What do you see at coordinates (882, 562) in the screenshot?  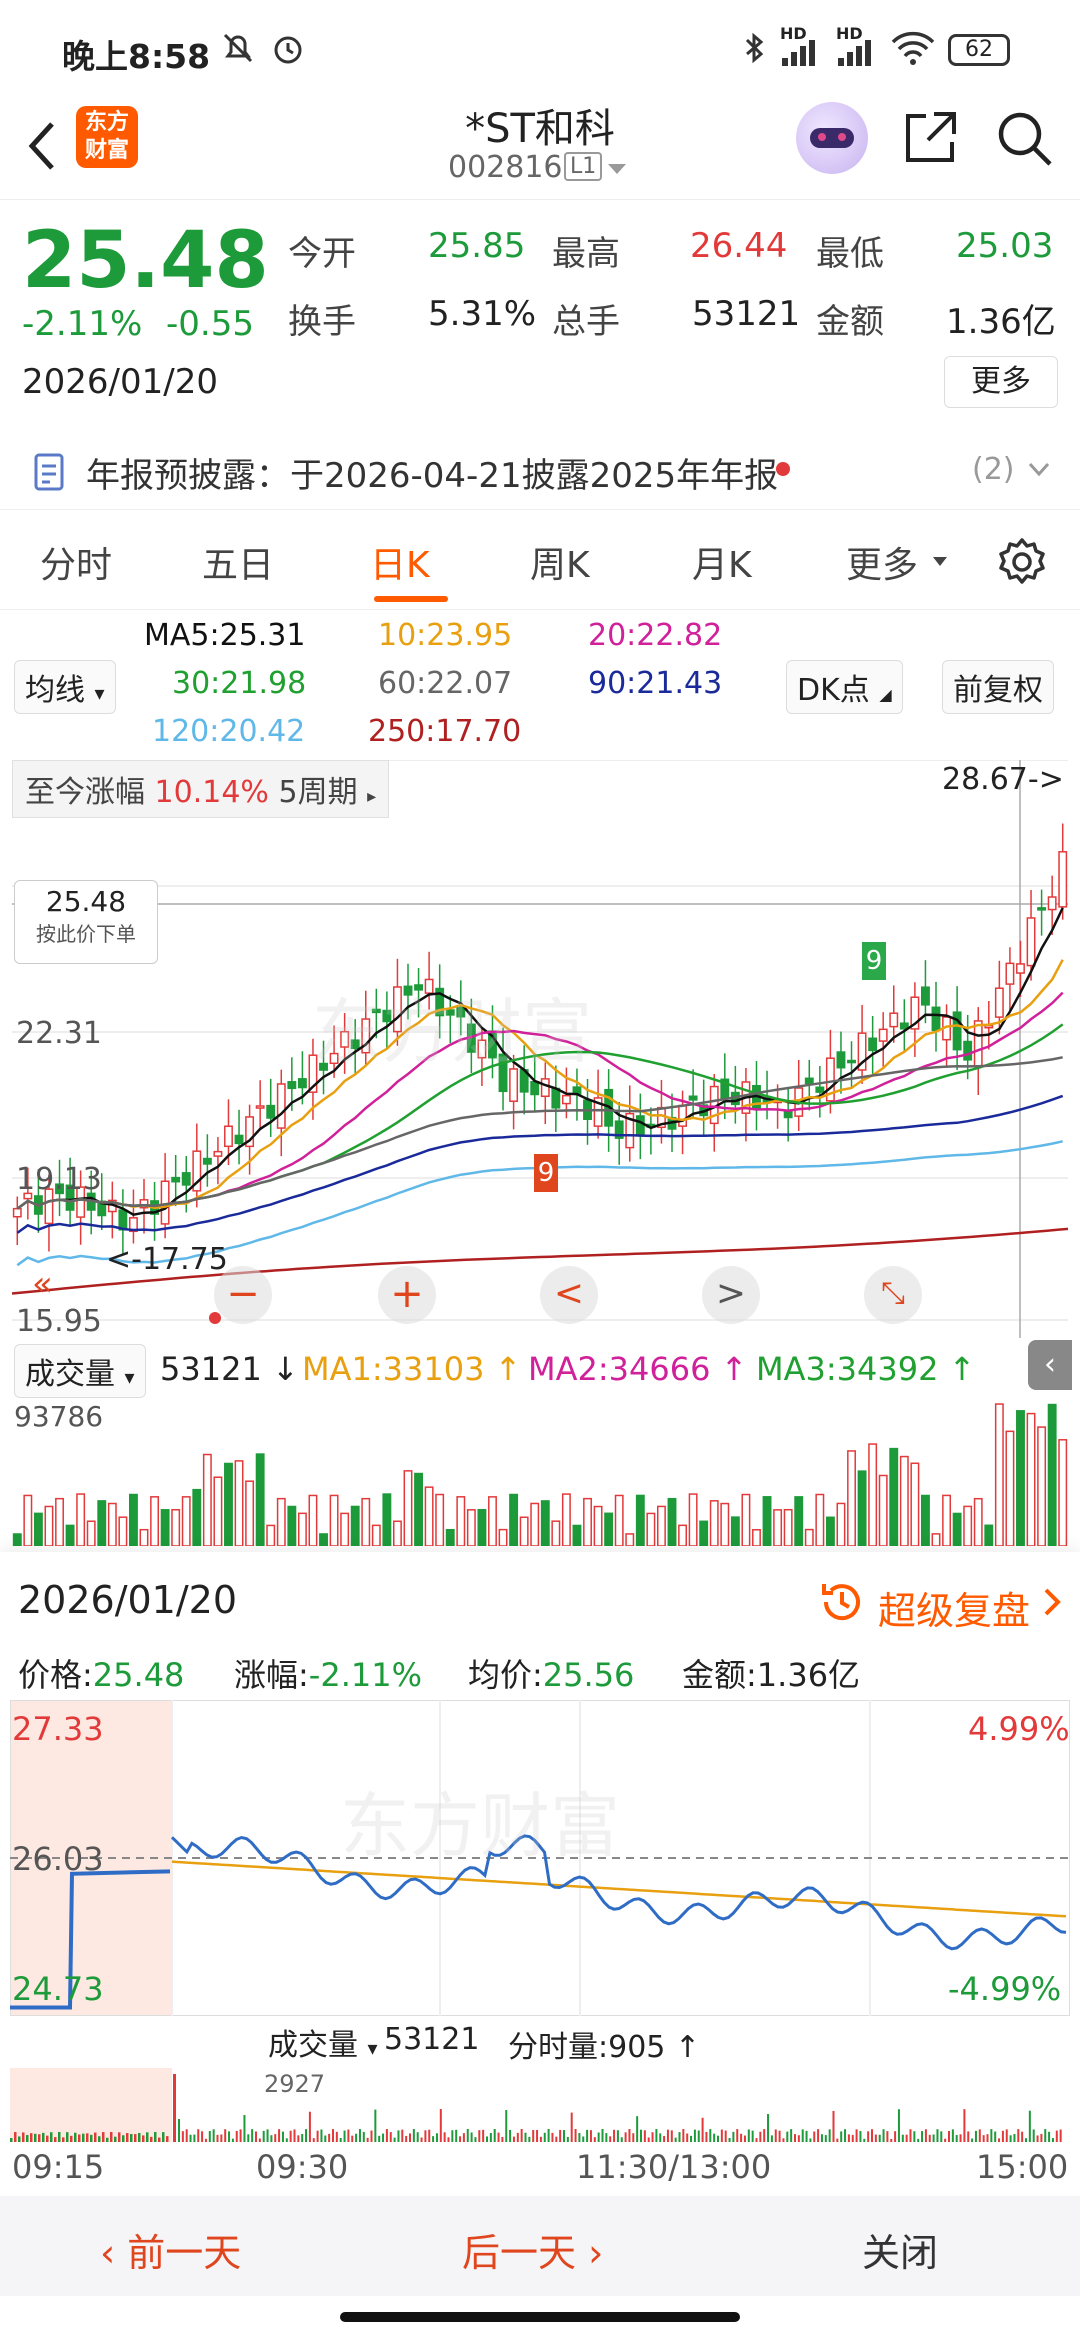 I see `tab-more: 更多` at bounding box center [882, 562].